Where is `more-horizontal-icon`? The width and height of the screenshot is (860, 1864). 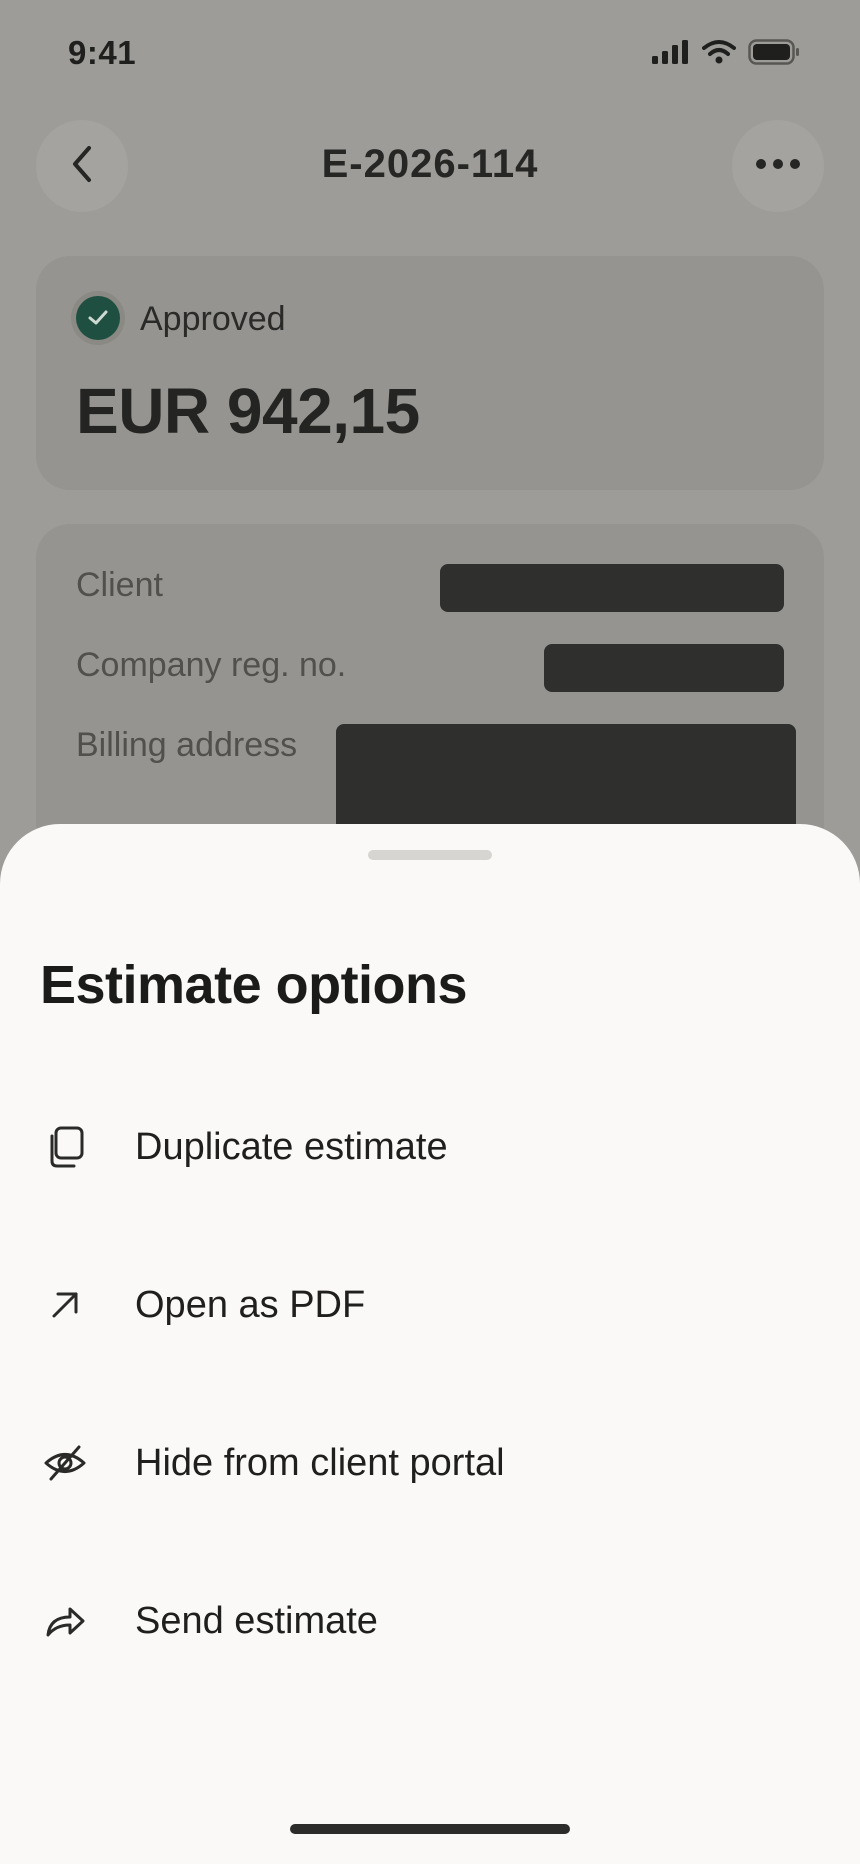 more-horizontal-icon is located at coordinates (778, 166).